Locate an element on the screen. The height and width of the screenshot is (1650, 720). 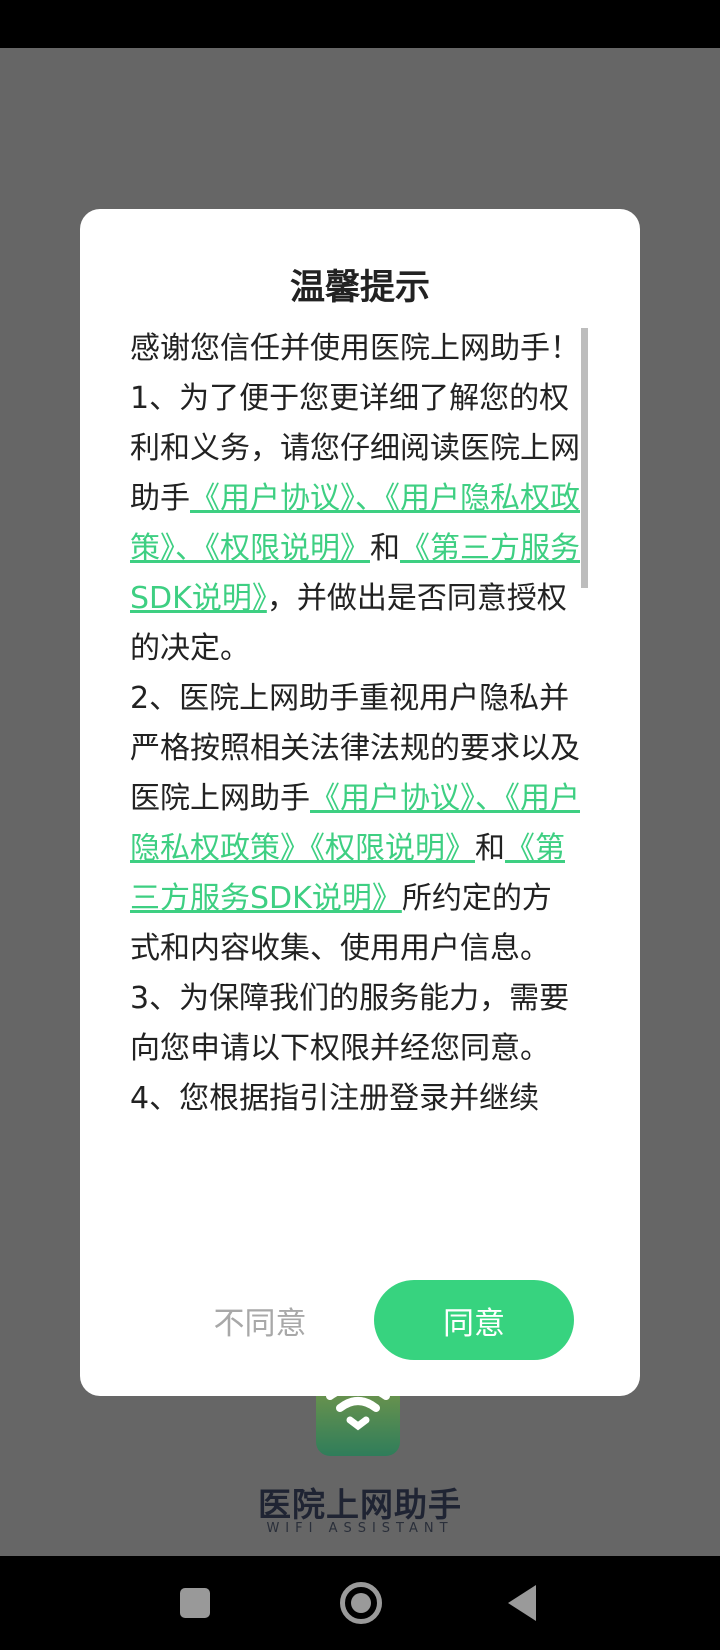
disagree-button: 不同意 is located at coordinates (260, 1320).